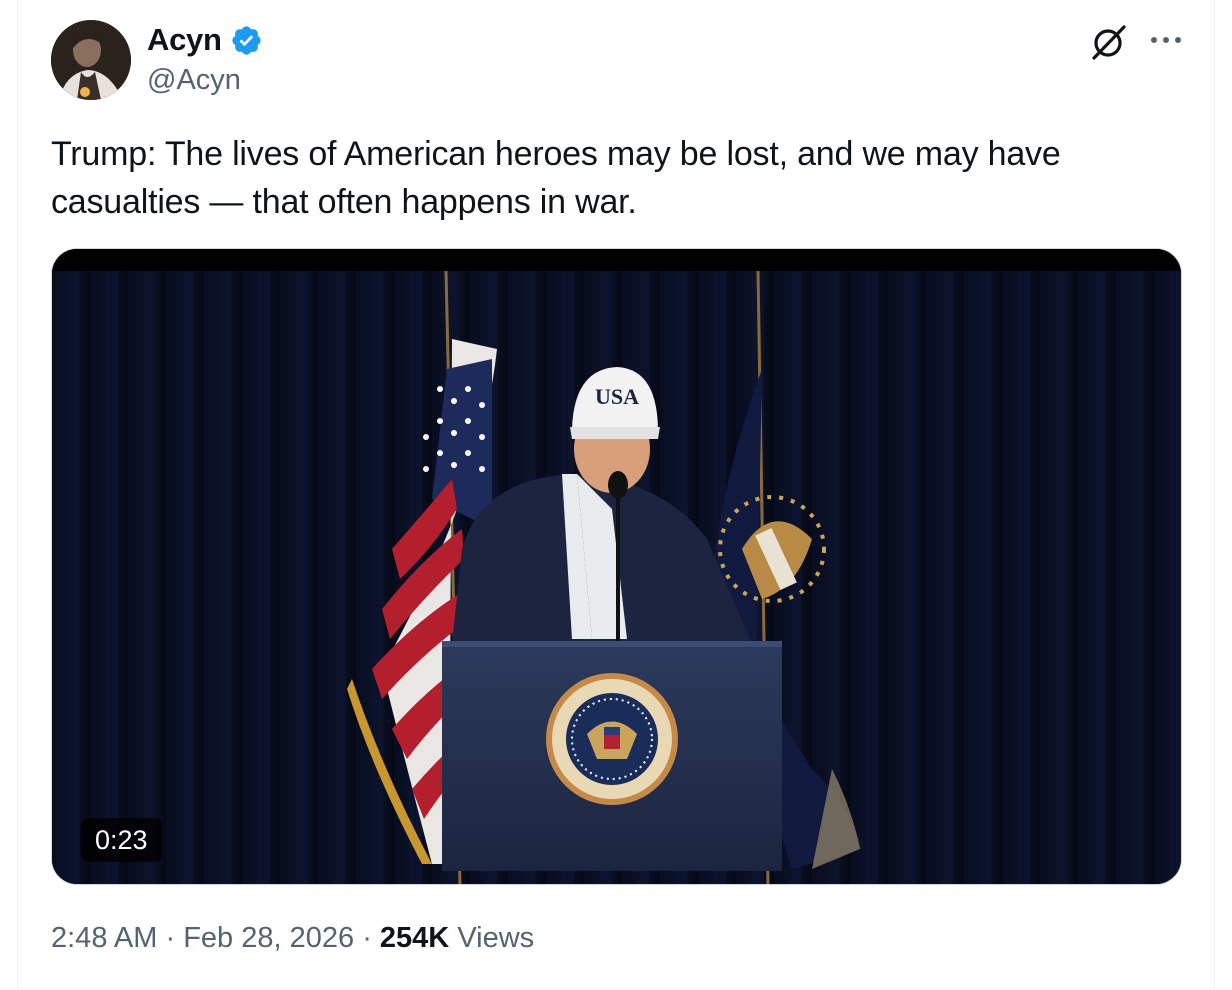 Image resolution: width=1232 pixels, height=990 pixels. I want to click on verified-badge-icon, so click(246, 40).